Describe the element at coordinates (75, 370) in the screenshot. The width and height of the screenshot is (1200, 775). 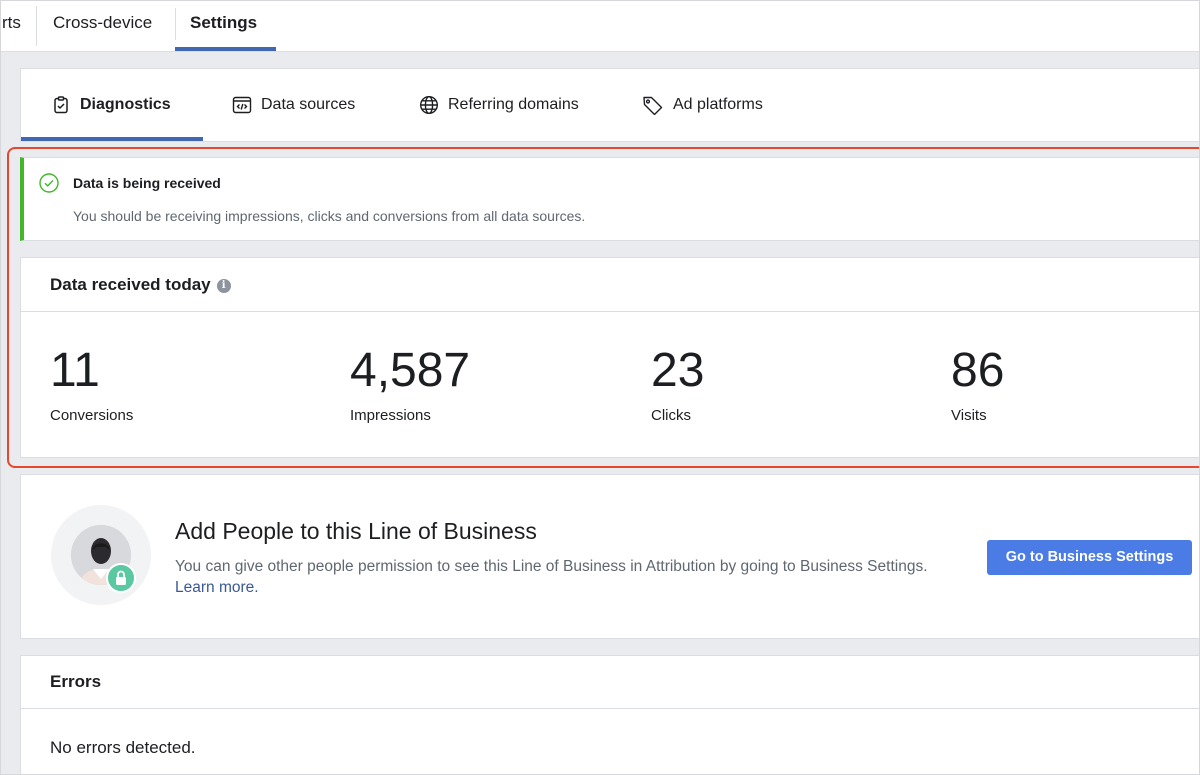
I see `metric-value: 11` at that location.